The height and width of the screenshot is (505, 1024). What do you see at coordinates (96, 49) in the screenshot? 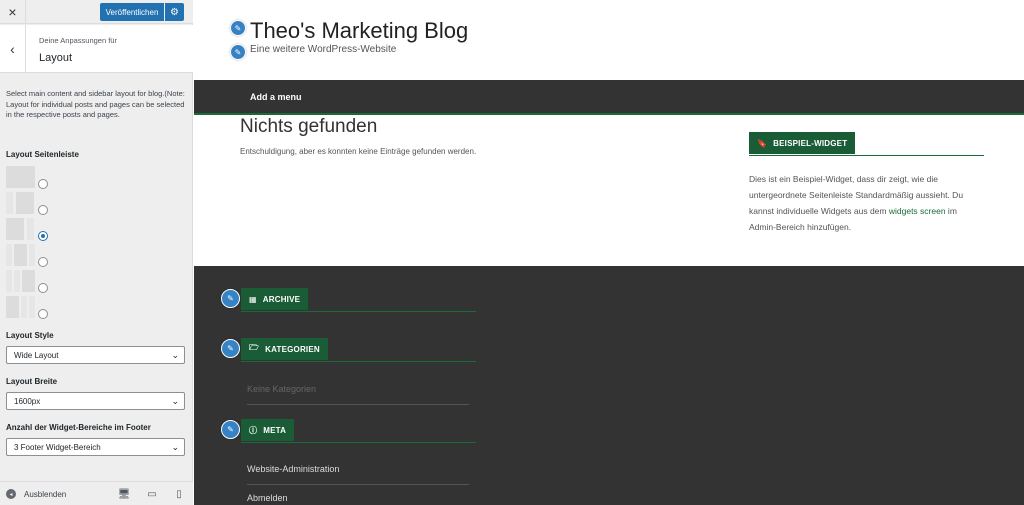
I see `section-header: ‹ Deine Anpassungen für Layout` at bounding box center [96, 49].